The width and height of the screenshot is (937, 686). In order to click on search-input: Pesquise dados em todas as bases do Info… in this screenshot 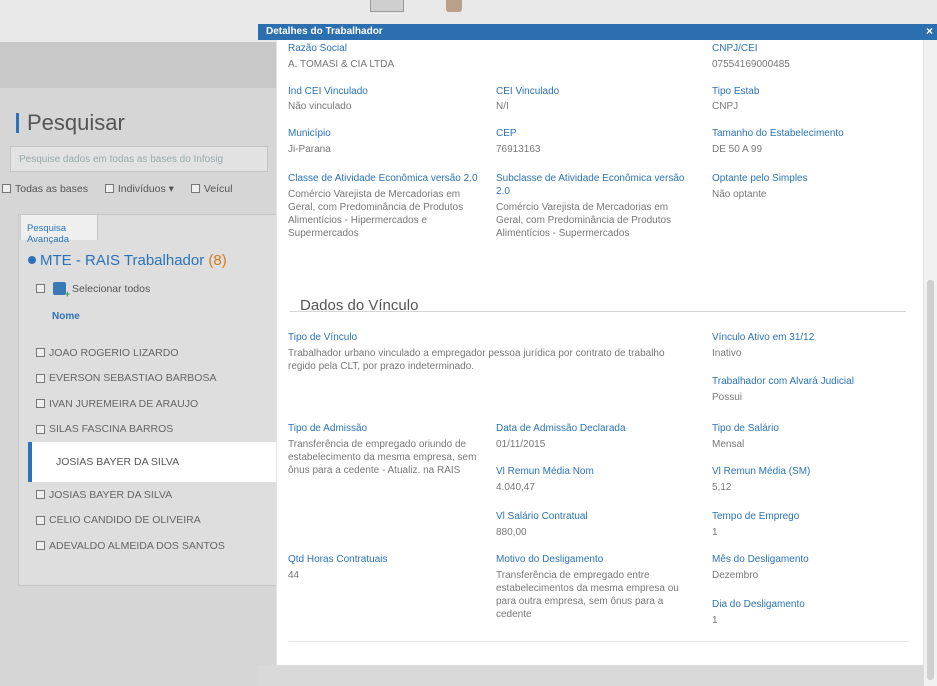, I will do `click(139, 159)`.